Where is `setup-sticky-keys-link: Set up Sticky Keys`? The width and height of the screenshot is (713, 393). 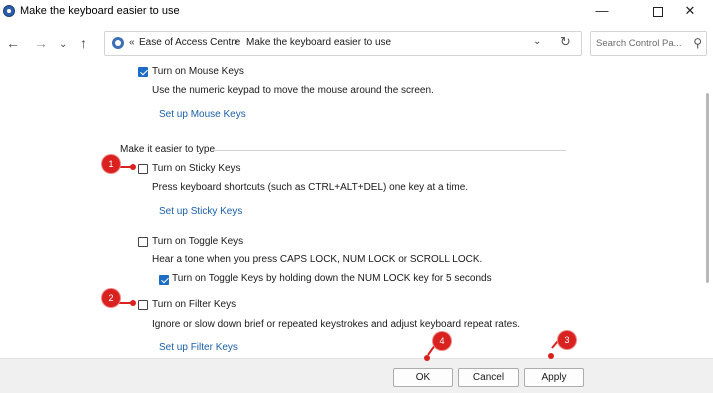 setup-sticky-keys-link: Set up Sticky Keys is located at coordinates (200, 211).